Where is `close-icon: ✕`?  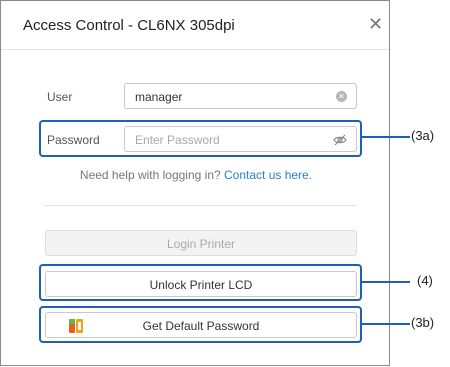 close-icon: ✕ is located at coordinates (375, 24).